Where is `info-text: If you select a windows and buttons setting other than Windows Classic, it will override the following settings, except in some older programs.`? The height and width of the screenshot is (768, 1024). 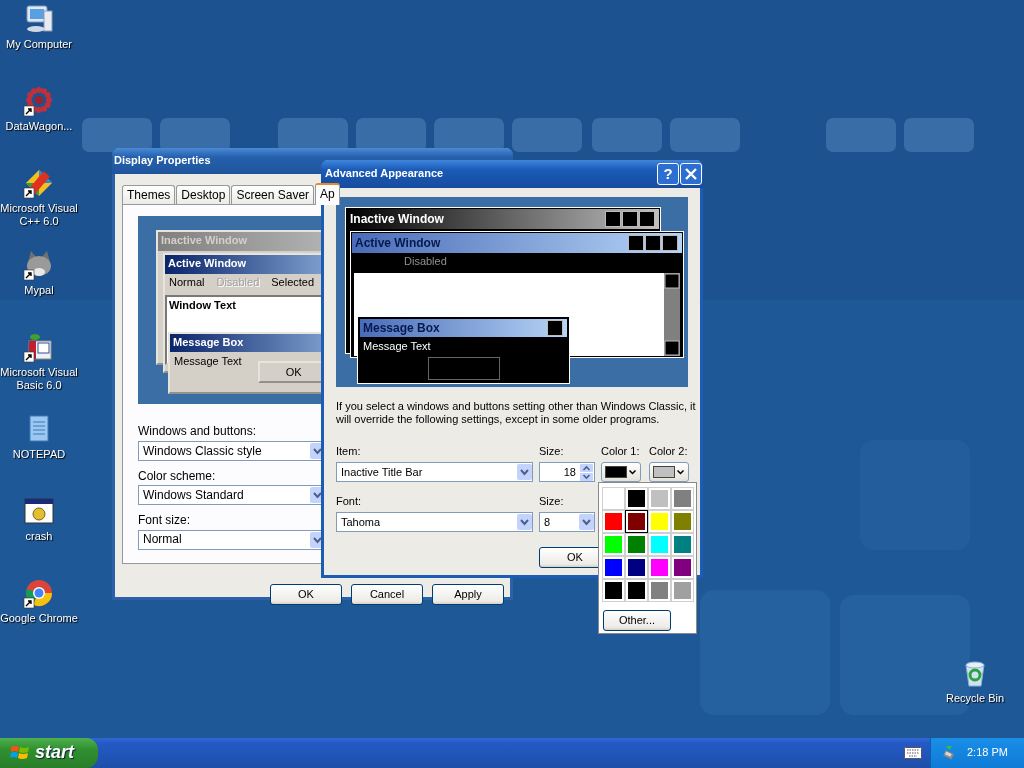
info-text: If you select a windows and buttons setting other than Windows Classic, it will override the following settings, except in some older programs. is located at coordinates (516, 413).